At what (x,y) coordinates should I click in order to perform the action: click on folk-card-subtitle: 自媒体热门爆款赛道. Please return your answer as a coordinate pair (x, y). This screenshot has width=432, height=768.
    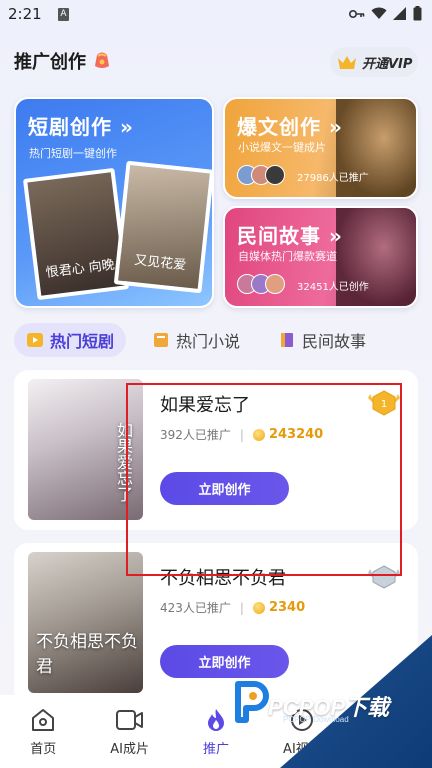
    Looking at the image, I should click on (287, 256).